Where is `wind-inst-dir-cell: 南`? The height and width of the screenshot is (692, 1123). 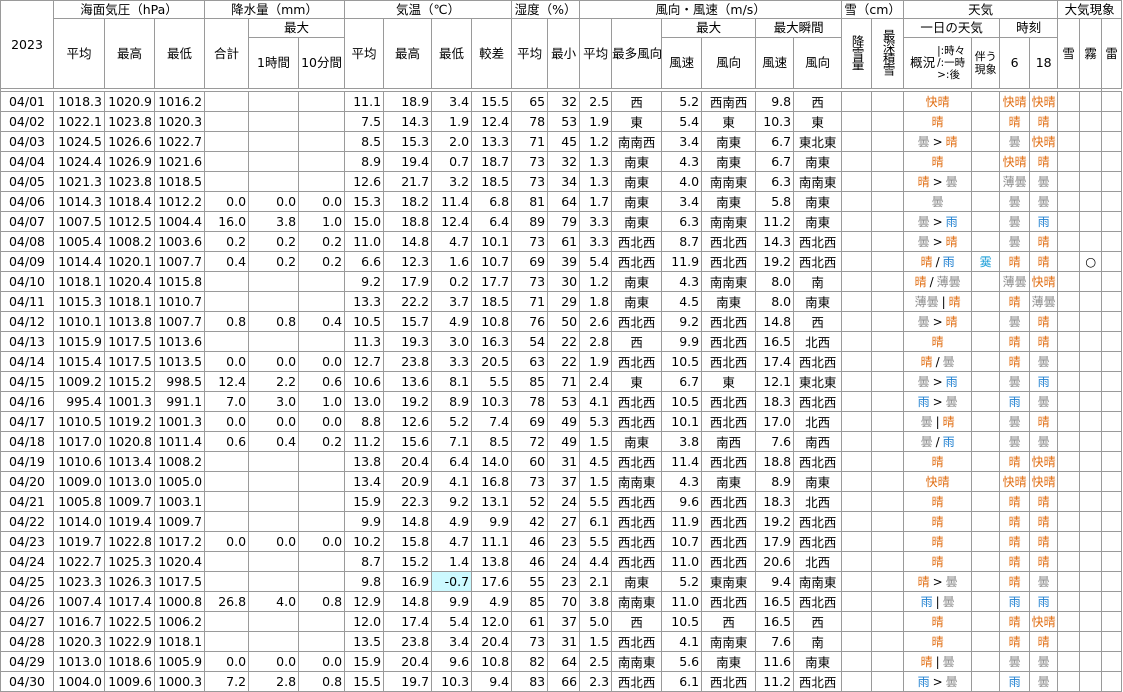 wind-inst-dir-cell: 南 is located at coordinates (818, 281).